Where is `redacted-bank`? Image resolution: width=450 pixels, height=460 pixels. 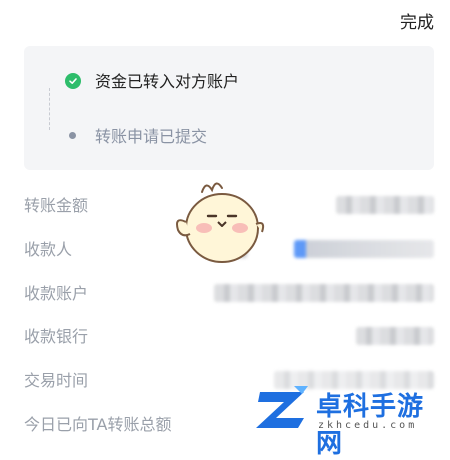
redacted-bank is located at coordinates (395, 336).